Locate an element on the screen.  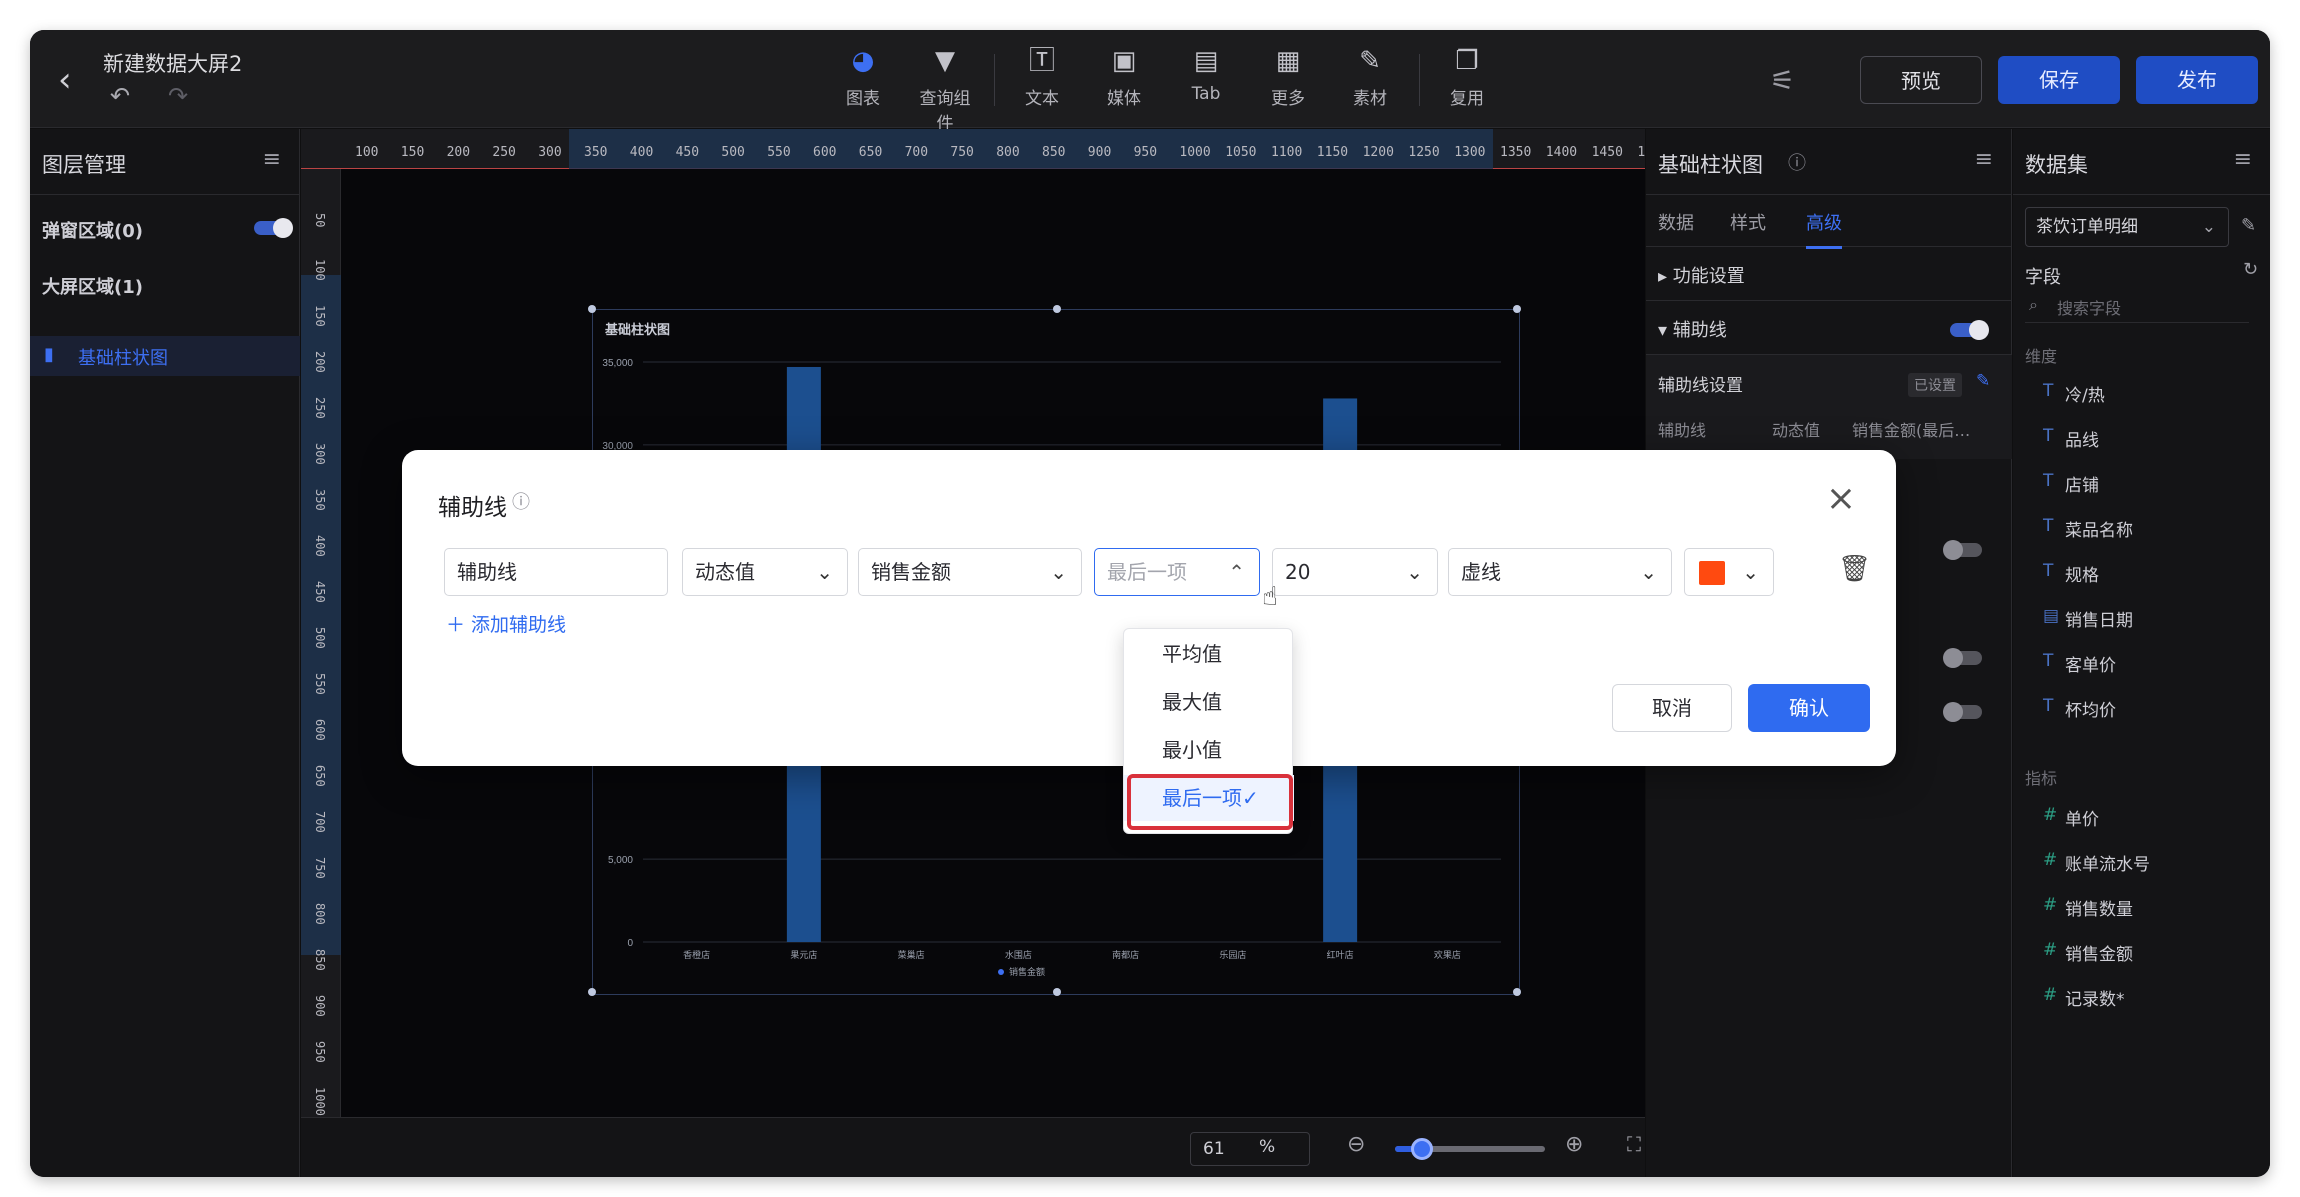
ruler-tick-label: 850 is located at coordinates (1054, 152).